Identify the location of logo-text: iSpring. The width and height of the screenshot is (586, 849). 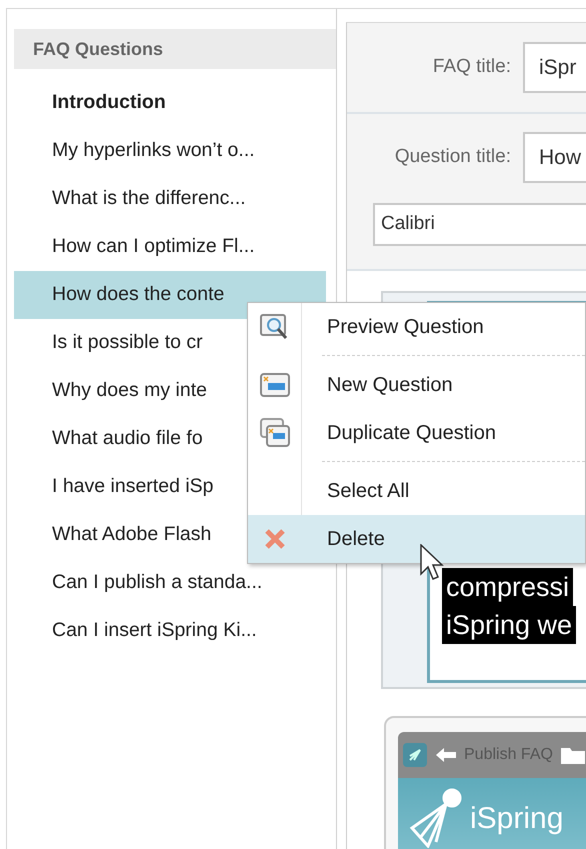
(517, 818).